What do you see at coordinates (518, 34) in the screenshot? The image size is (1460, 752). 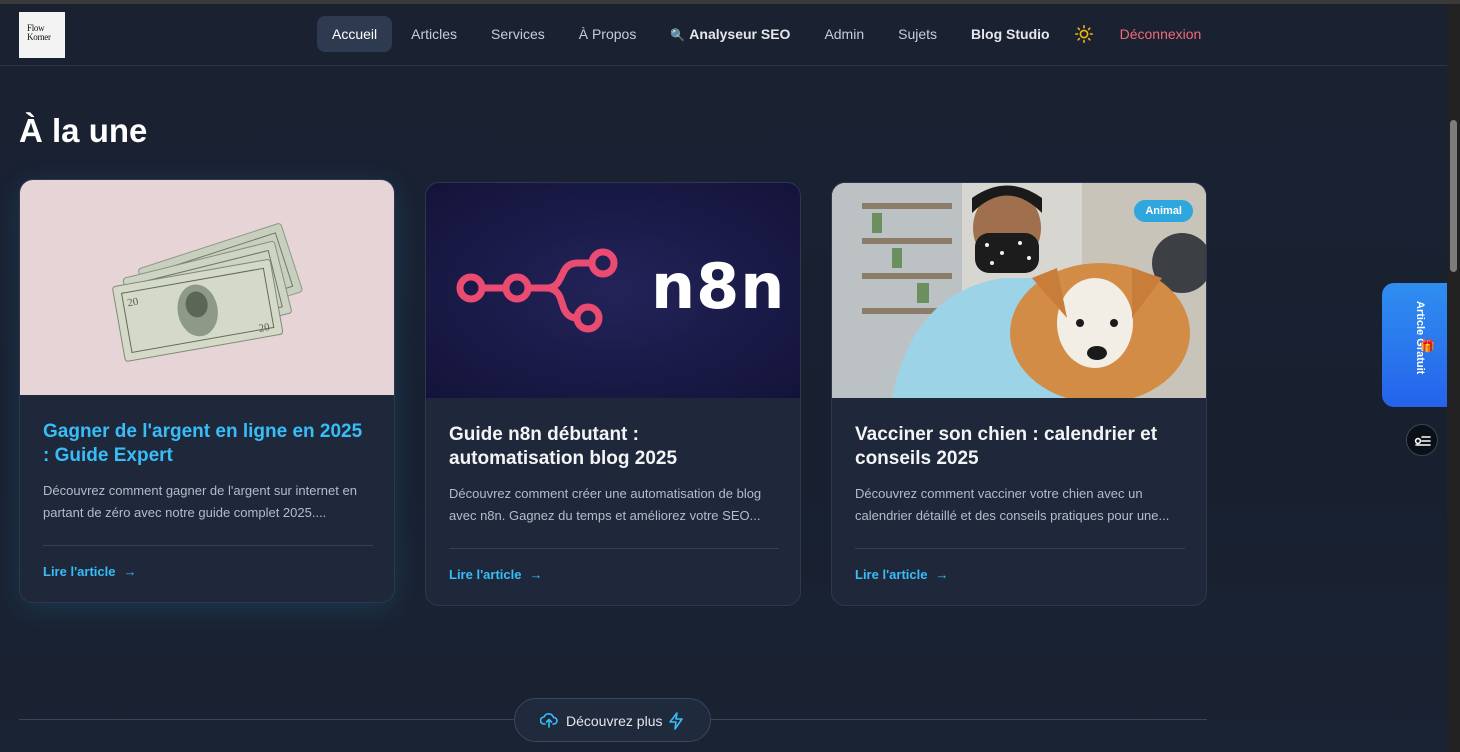 I see `nav-services: Services` at bounding box center [518, 34].